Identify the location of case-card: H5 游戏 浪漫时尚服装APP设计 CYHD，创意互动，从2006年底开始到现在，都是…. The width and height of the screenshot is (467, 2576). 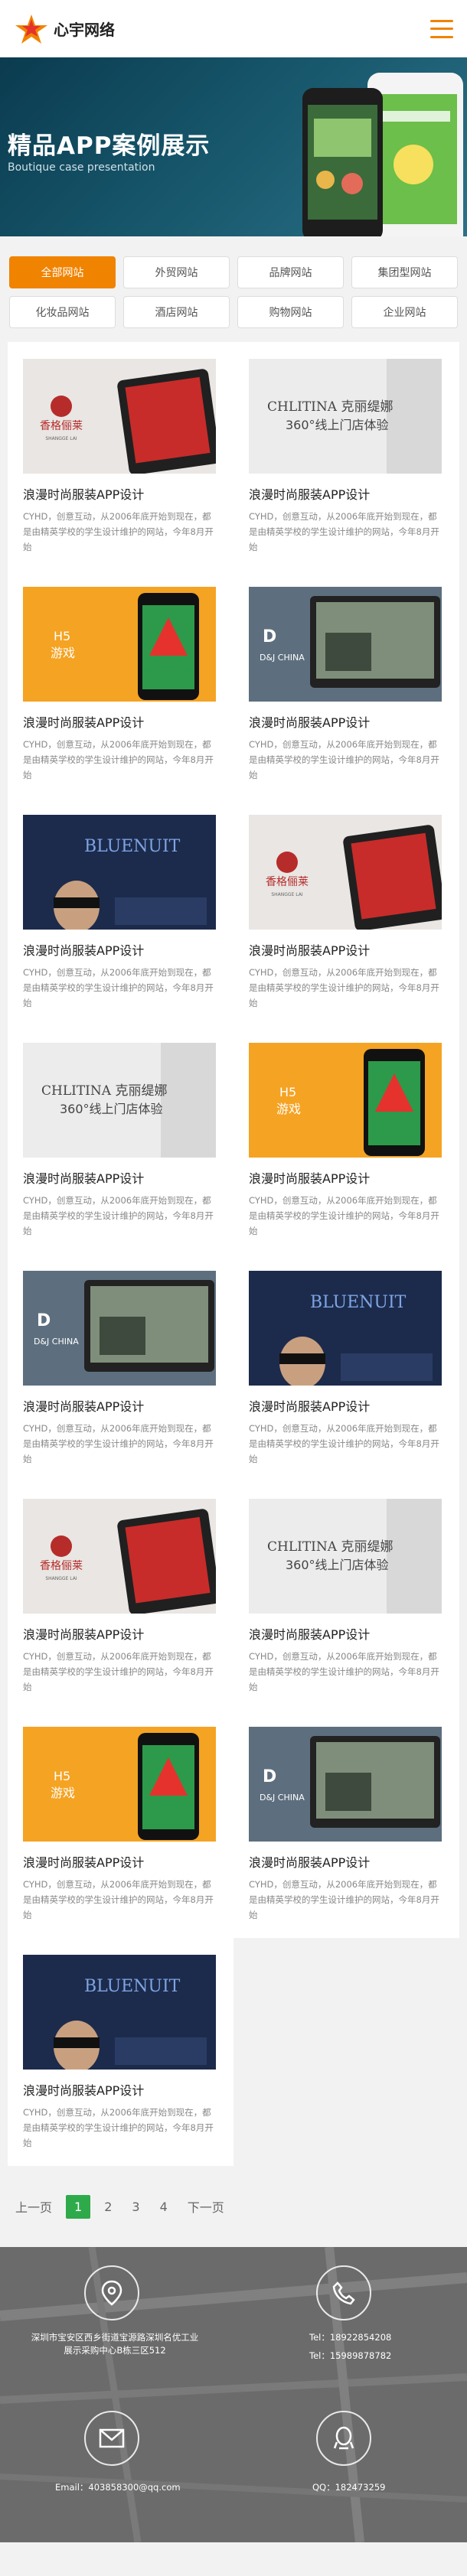
(121, 684).